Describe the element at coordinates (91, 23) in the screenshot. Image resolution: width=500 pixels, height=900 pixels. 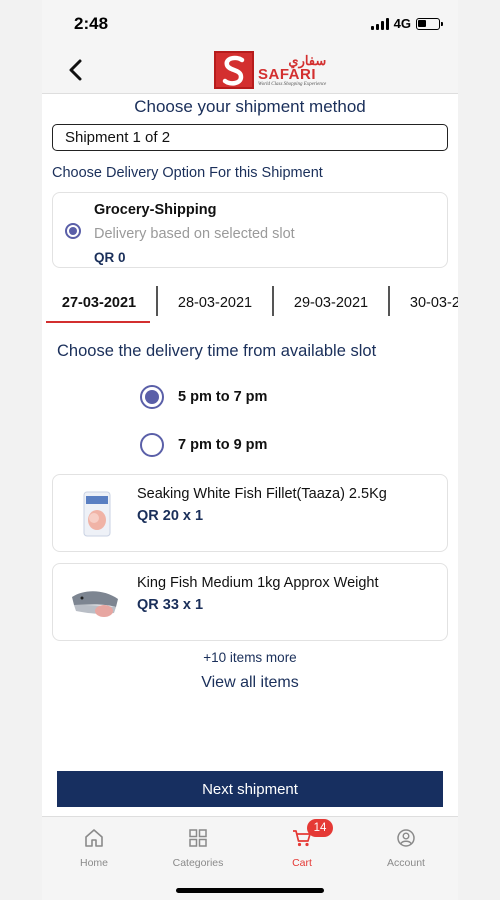
I see `status-time: 2:48` at that location.